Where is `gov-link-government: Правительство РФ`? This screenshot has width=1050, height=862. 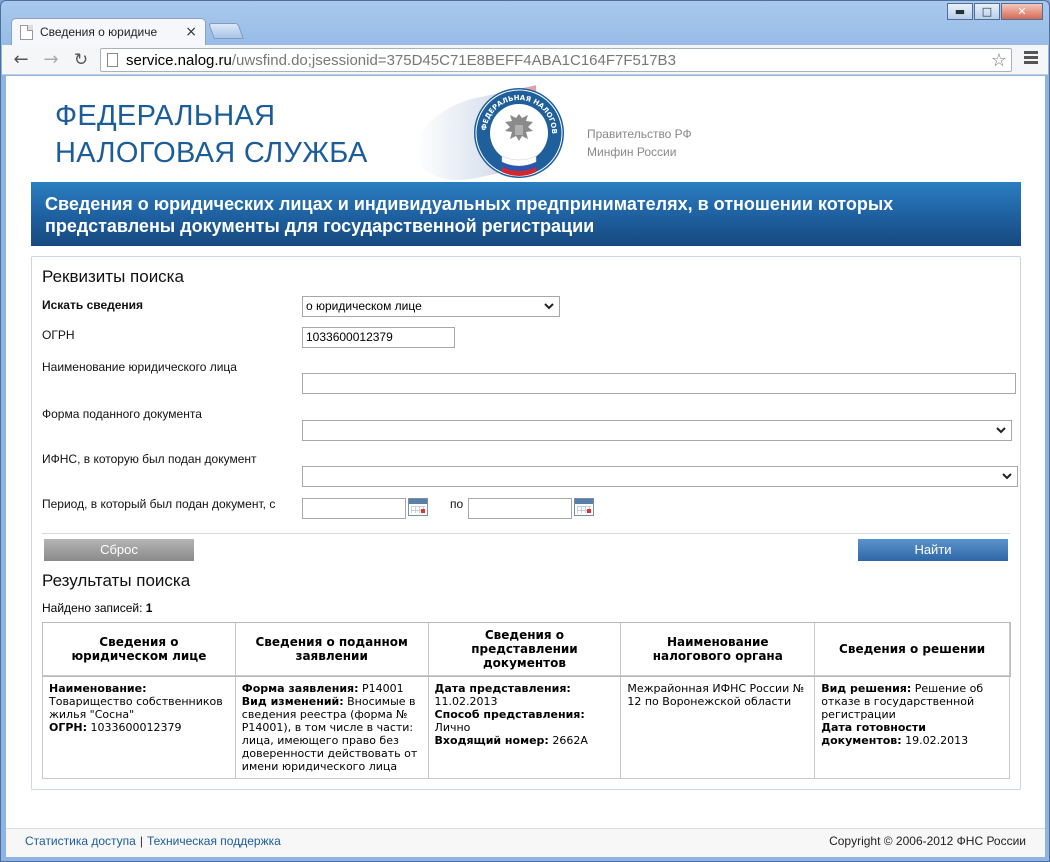 gov-link-government: Правительство РФ is located at coordinates (639, 134).